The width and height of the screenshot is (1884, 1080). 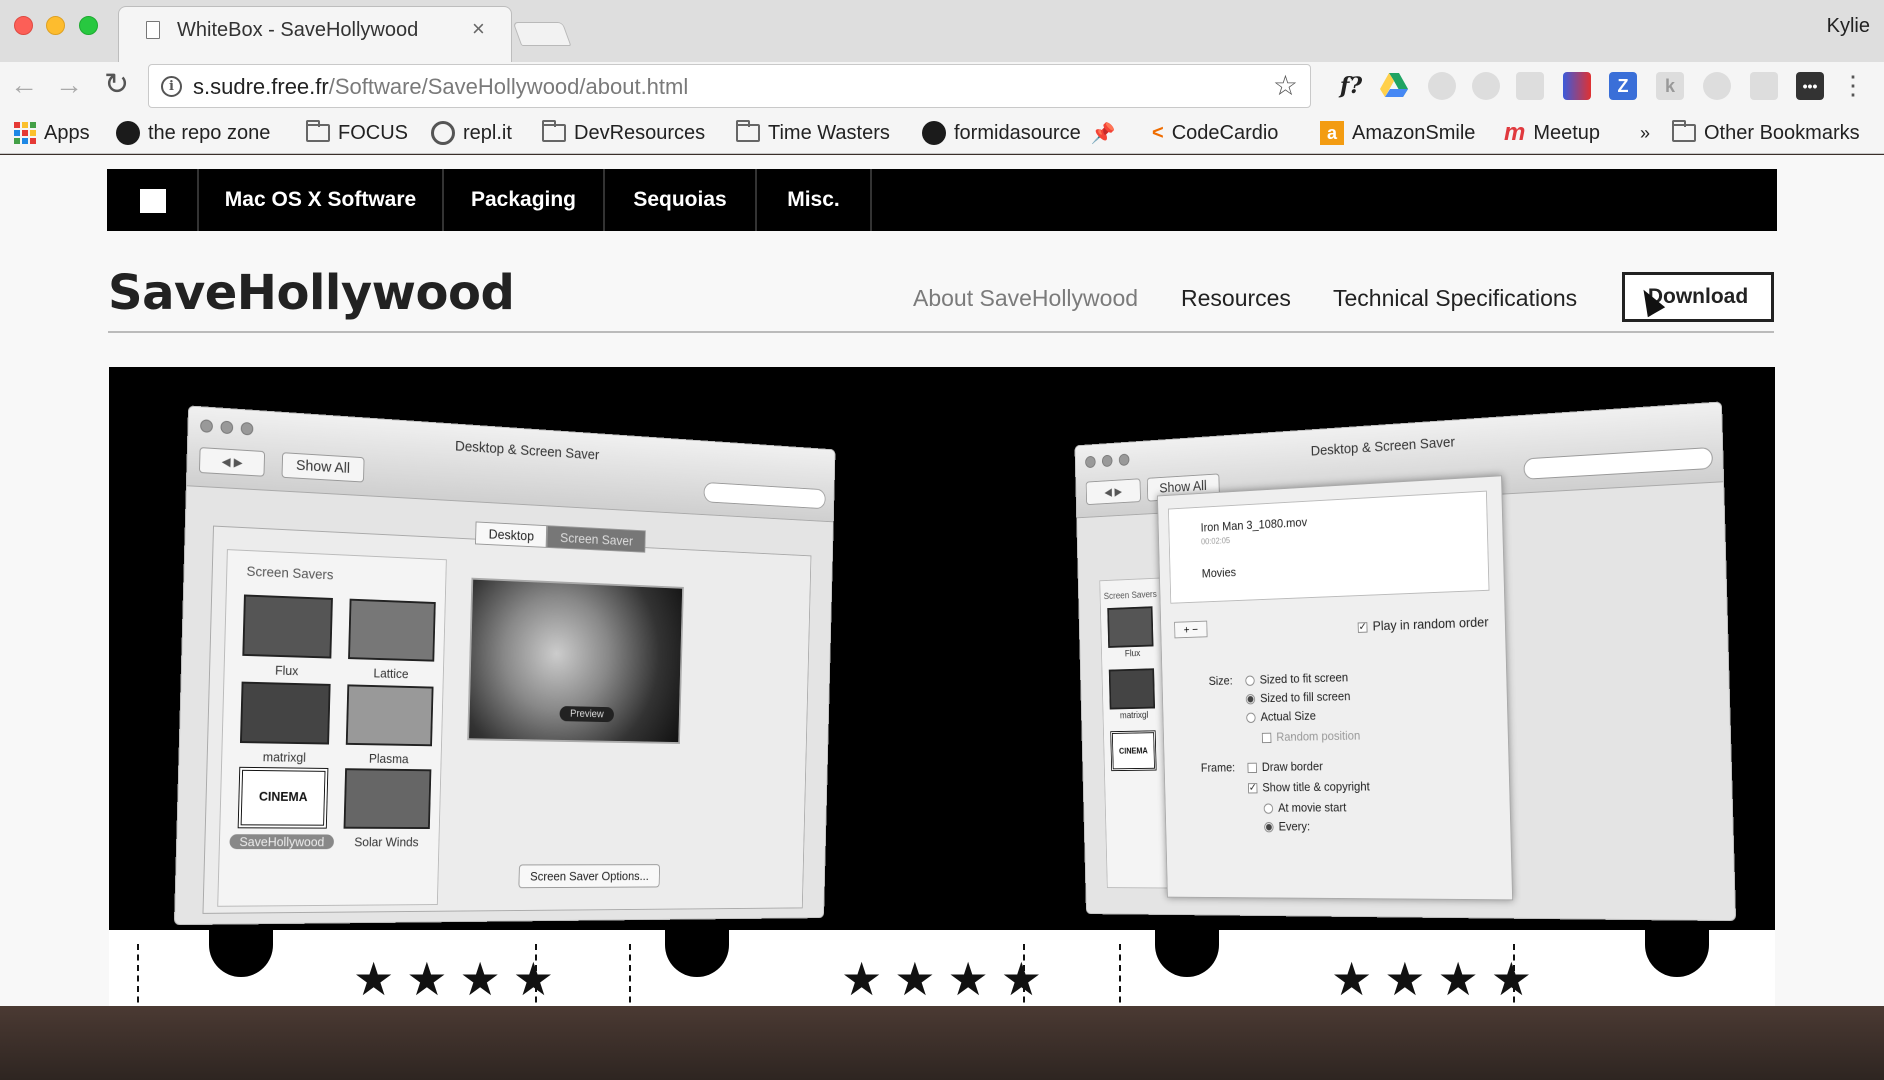 What do you see at coordinates (1287, 826) in the screenshot?
I see `frame-suboption-selected: Every:` at bounding box center [1287, 826].